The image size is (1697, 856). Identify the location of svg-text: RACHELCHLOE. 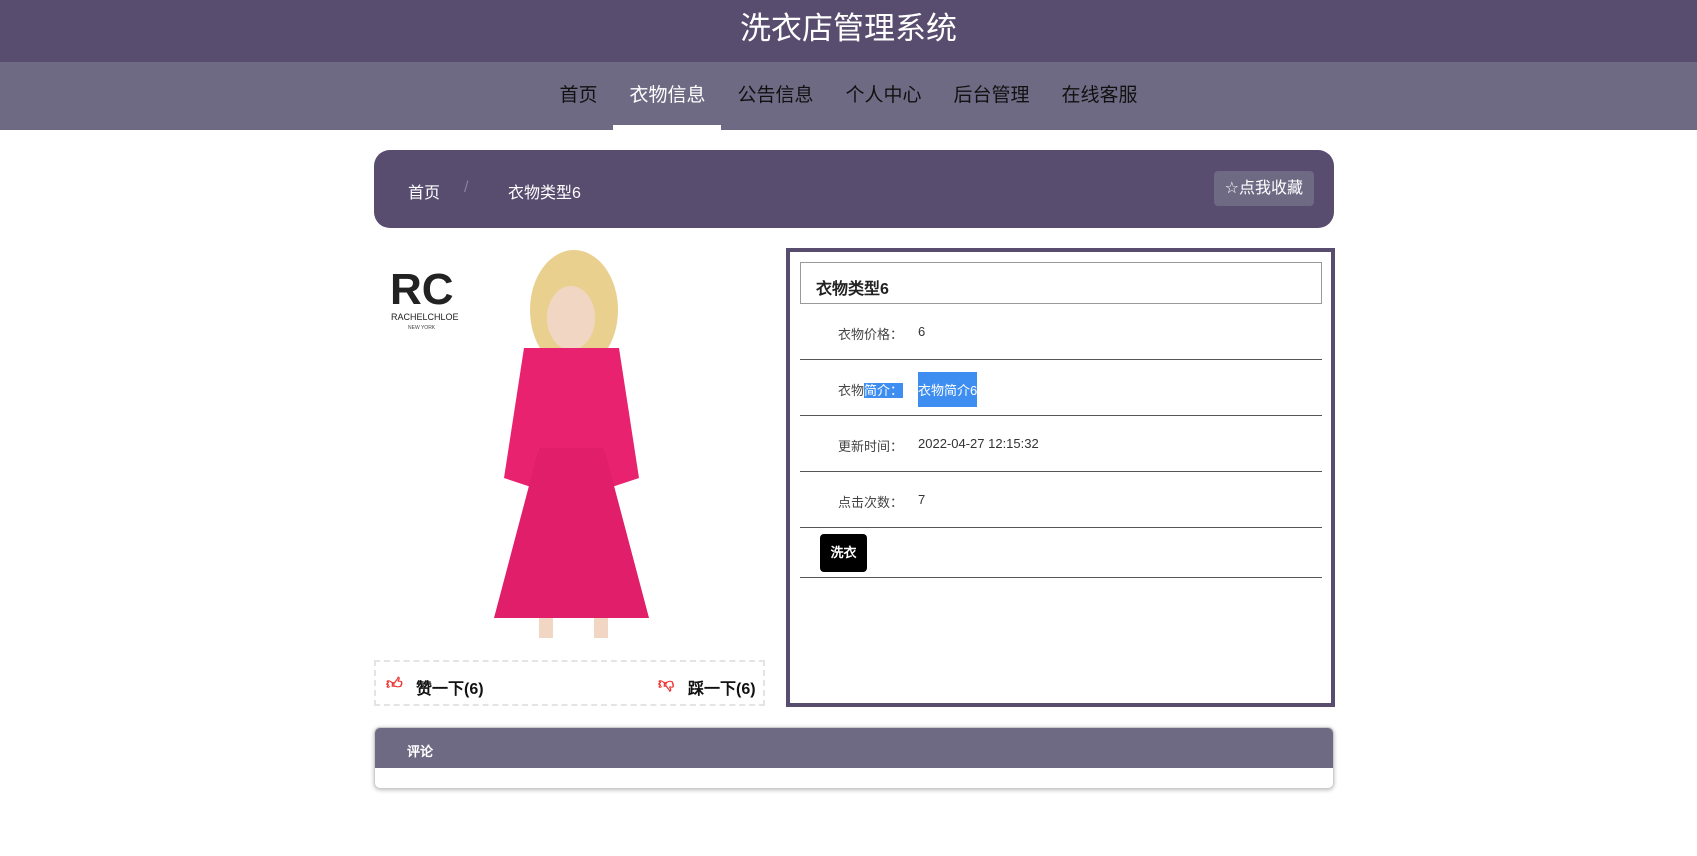
(425, 317).